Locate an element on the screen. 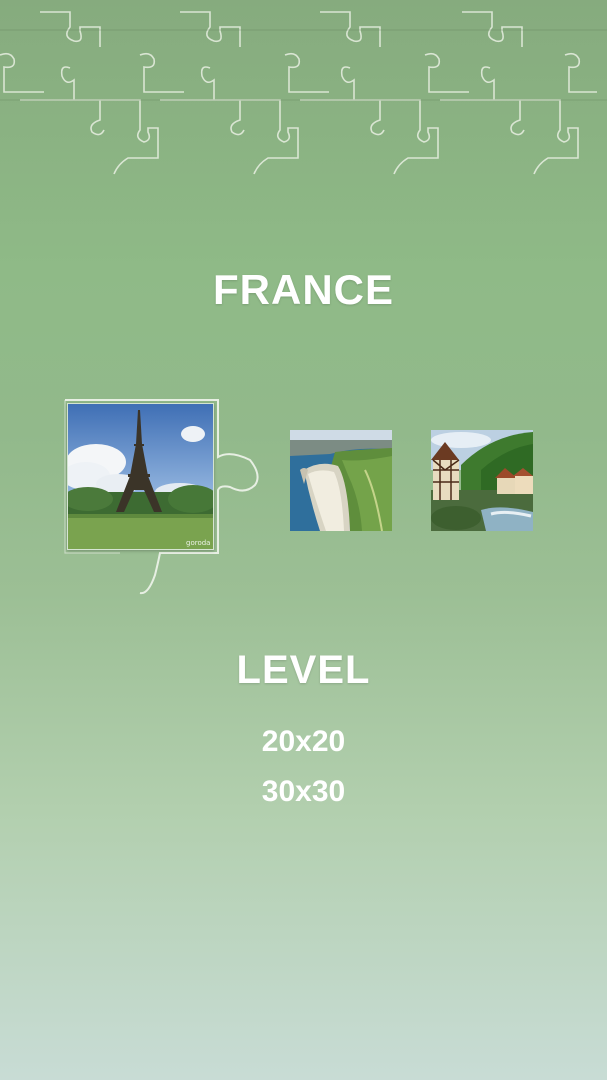  thumbnail-watermark: goroda is located at coordinates (198, 543).